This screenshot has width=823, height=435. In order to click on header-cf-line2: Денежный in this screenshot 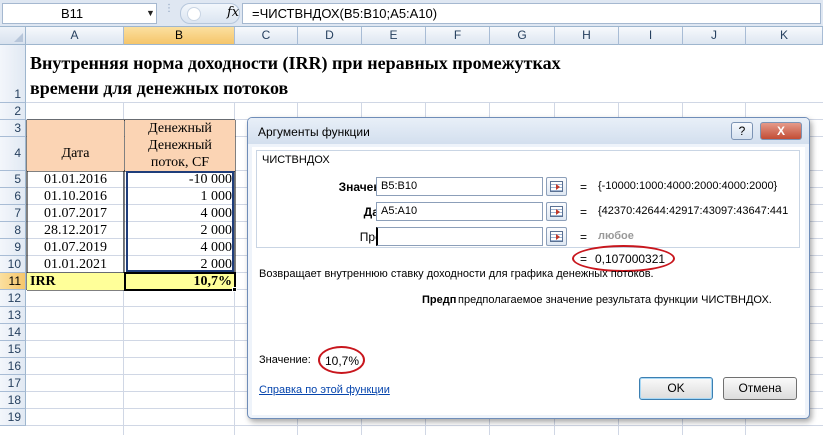, I will do `click(180, 145)`.